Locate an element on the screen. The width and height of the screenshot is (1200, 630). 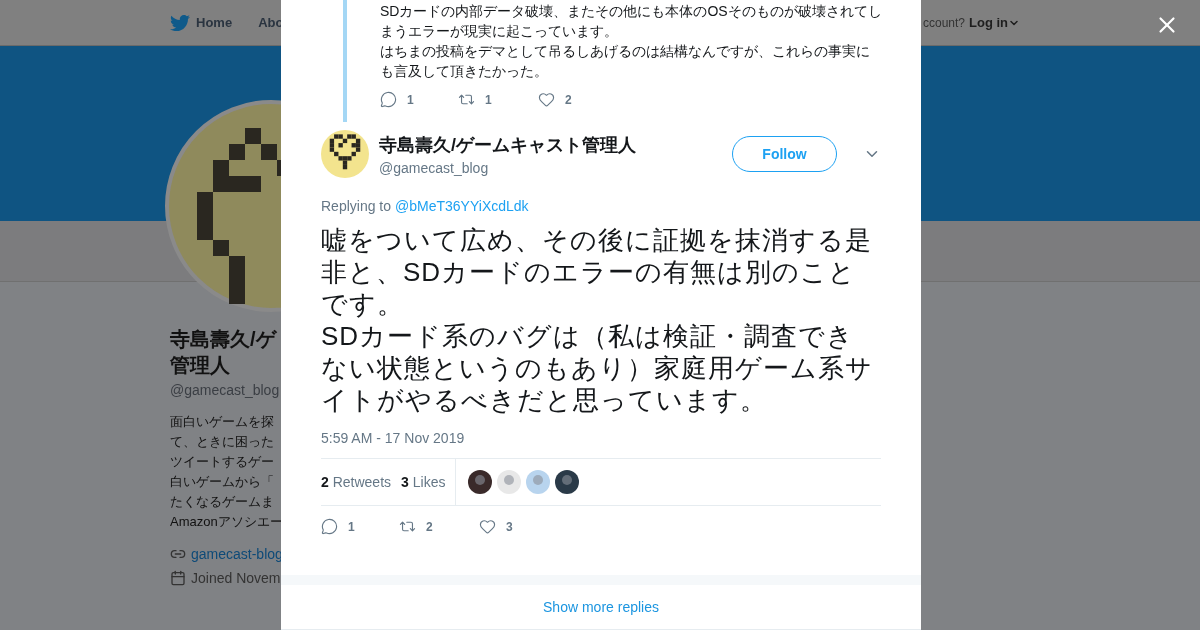
mention-link: @bMeT36YYiXcdLdk is located at coordinates (462, 206).